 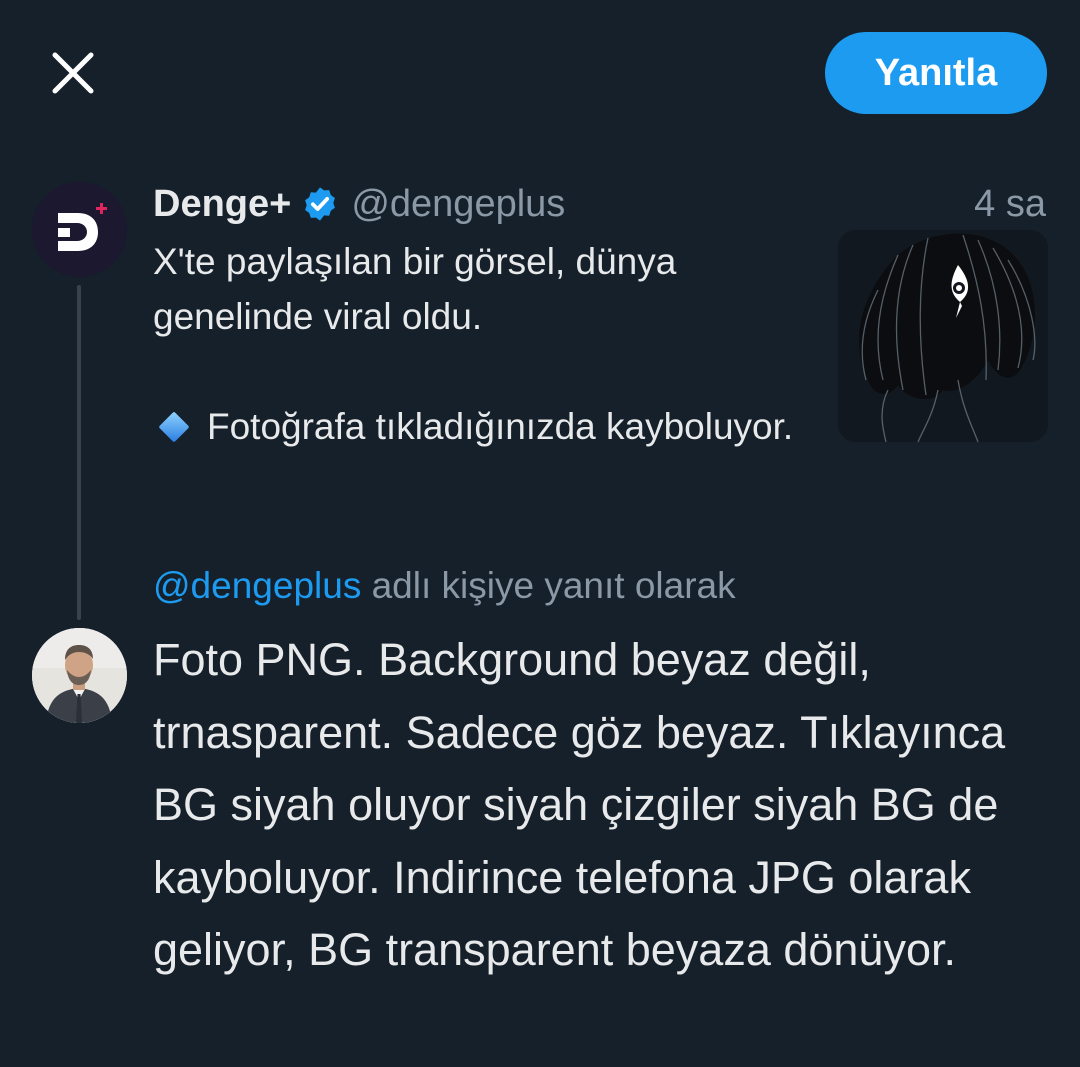 I want to click on tweet-text-paragraph-2: Fotoğrafa tıkladığınızda kayboluyor., so click(x=483, y=426).